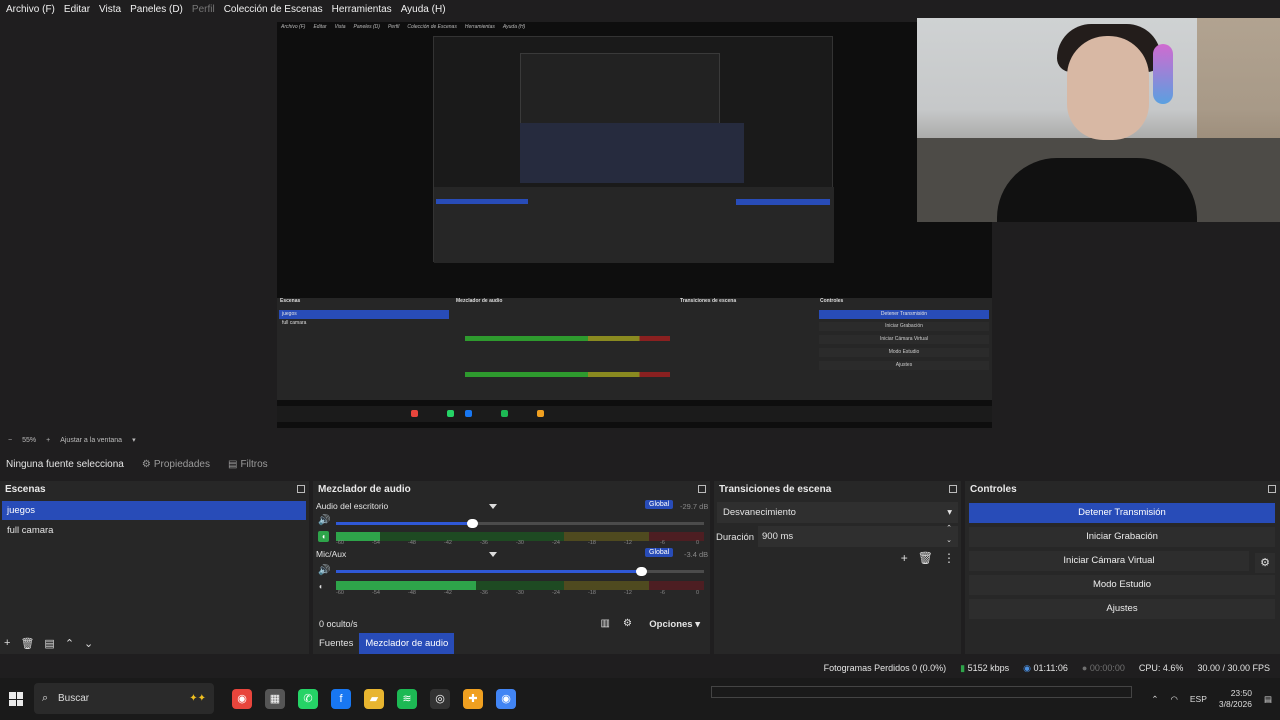 This screenshot has width=1280, height=720. Describe the element at coordinates (79, 9) in the screenshot. I see `menu-editar: Editar` at that location.